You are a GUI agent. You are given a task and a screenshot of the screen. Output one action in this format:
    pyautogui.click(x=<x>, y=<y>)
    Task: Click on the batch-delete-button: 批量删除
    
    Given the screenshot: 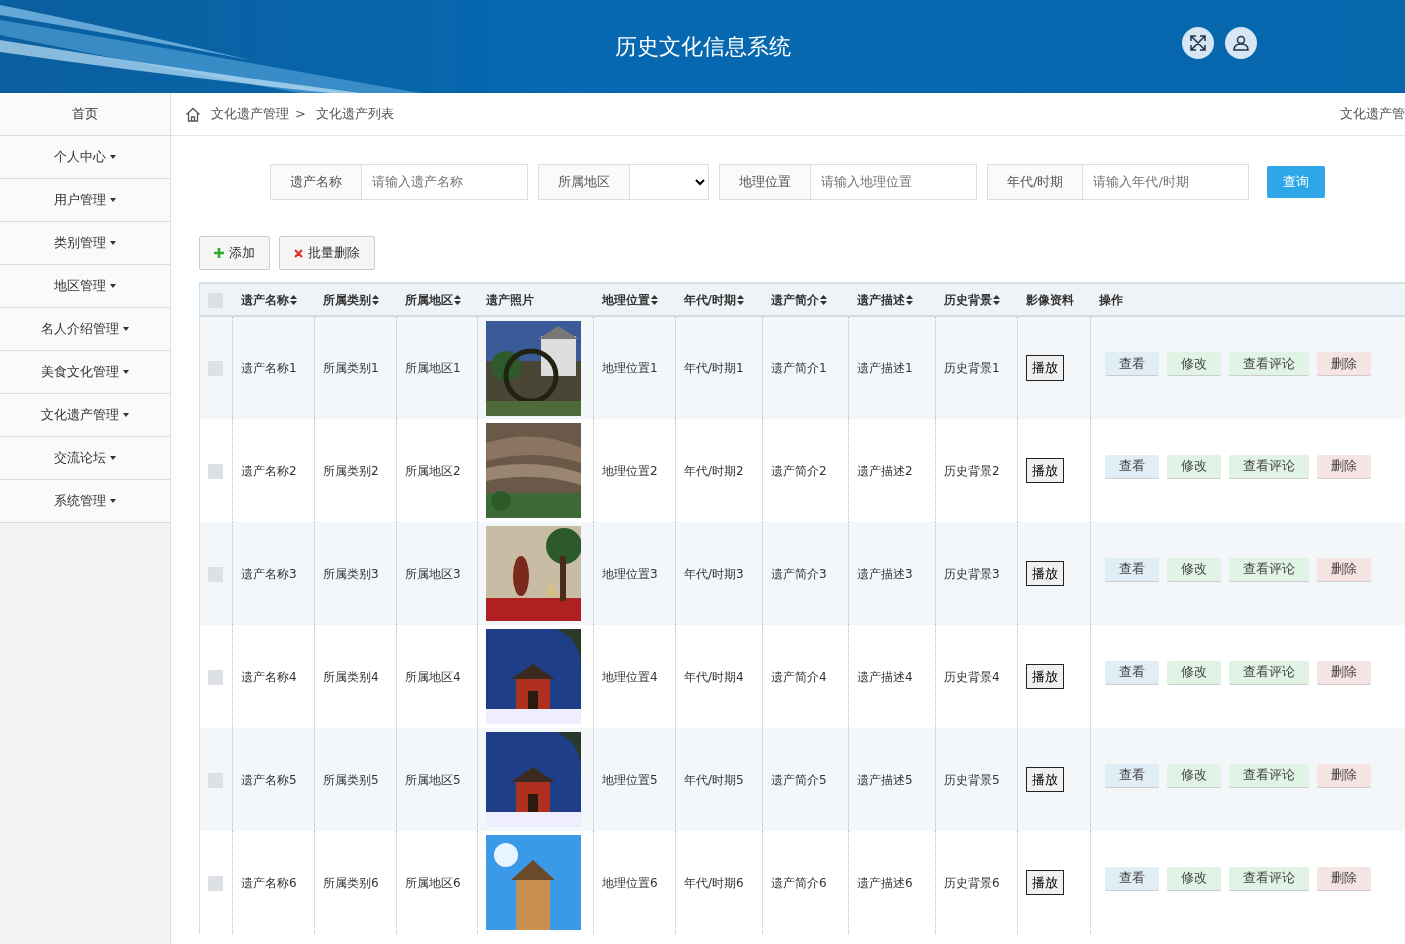 What is the action you would take?
    pyautogui.click(x=327, y=253)
    